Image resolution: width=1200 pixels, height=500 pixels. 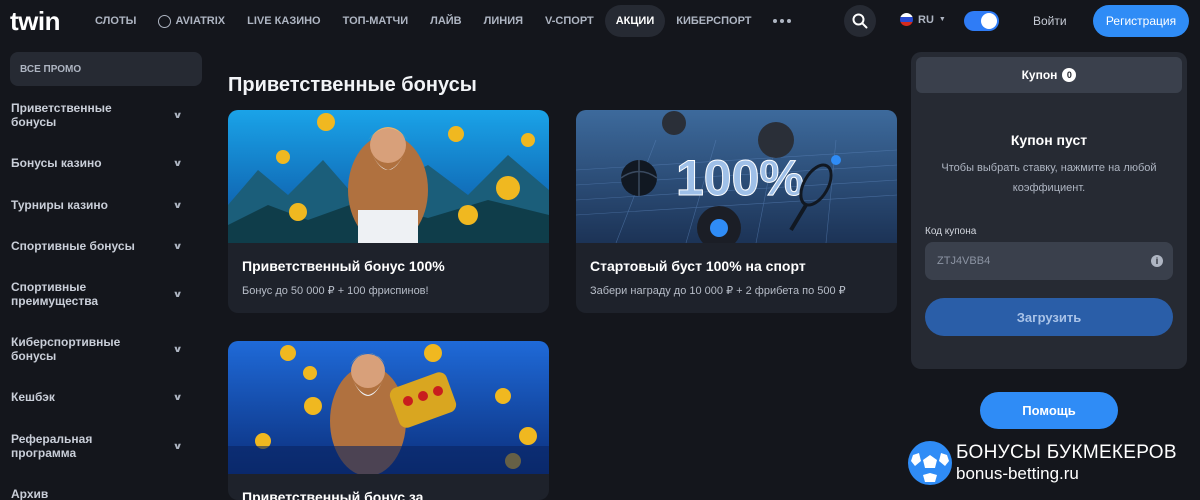 What do you see at coordinates (115, 21) in the screenshot?
I see `nav-item-slots: СЛОТЫ` at bounding box center [115, 21].